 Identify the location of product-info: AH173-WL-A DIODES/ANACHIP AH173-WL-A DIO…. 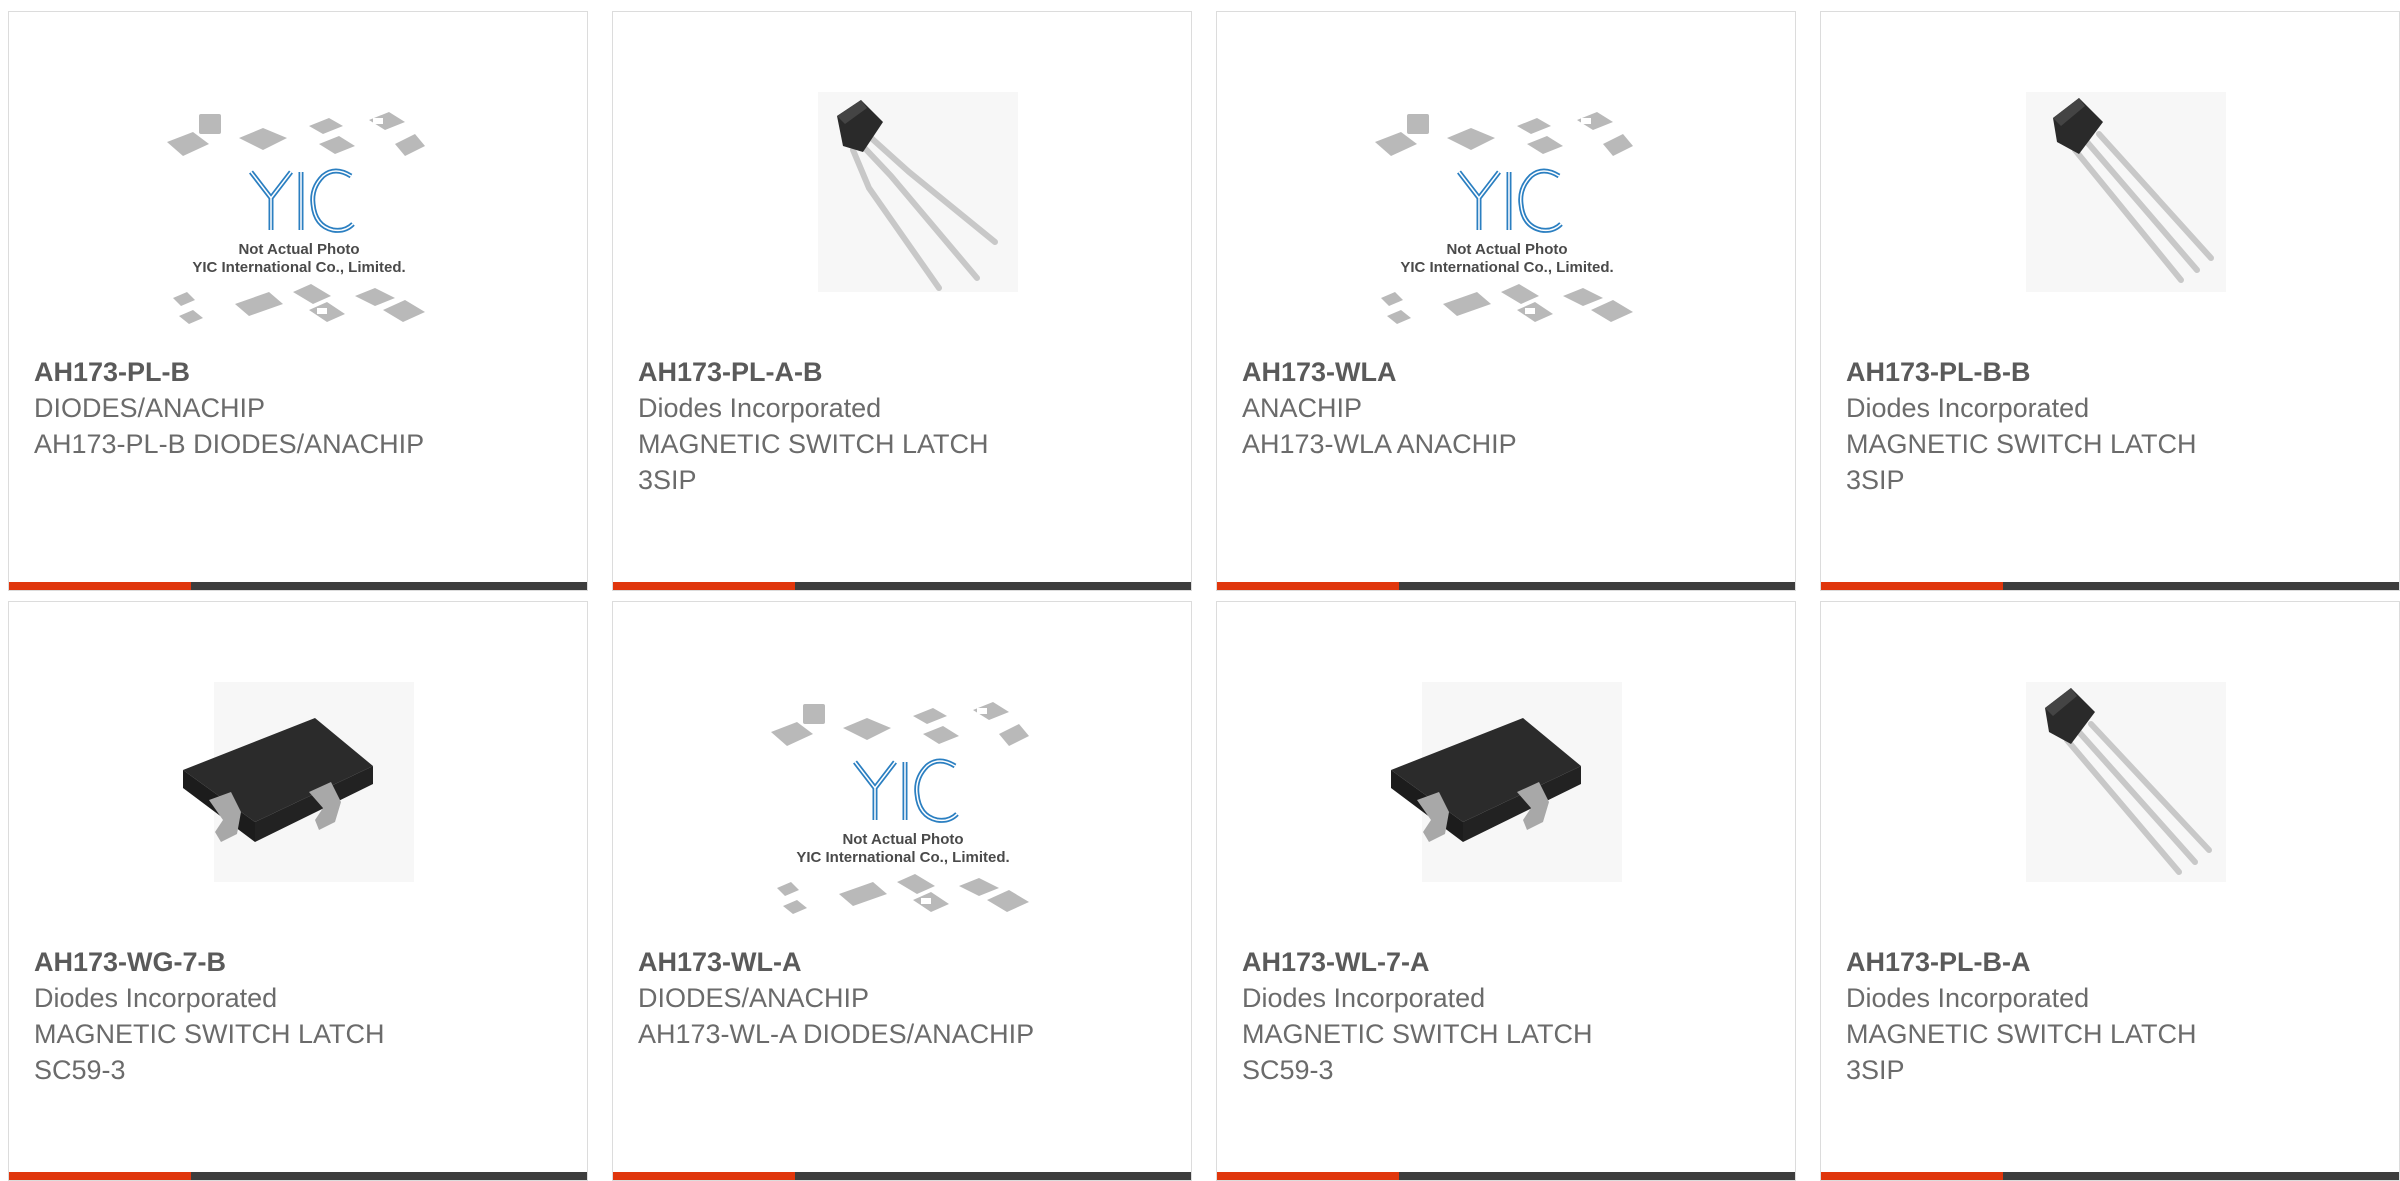
(904, 998).